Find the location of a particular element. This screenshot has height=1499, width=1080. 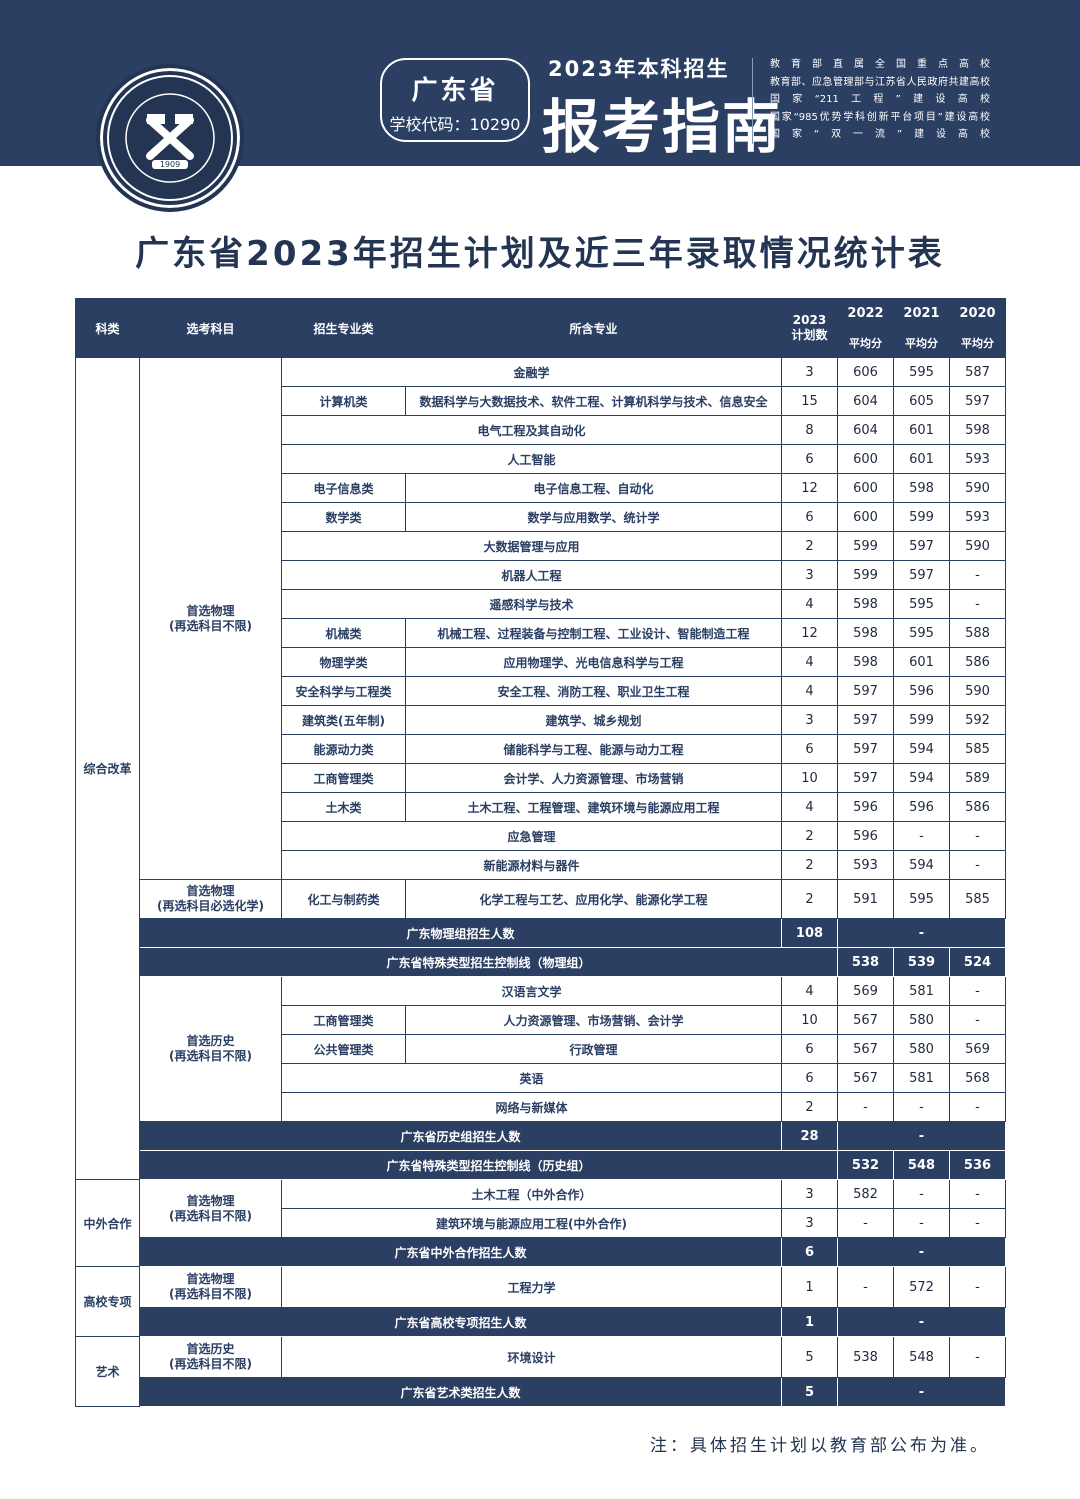

score-2021-cell: 581 is located at coordinates (921, 991).